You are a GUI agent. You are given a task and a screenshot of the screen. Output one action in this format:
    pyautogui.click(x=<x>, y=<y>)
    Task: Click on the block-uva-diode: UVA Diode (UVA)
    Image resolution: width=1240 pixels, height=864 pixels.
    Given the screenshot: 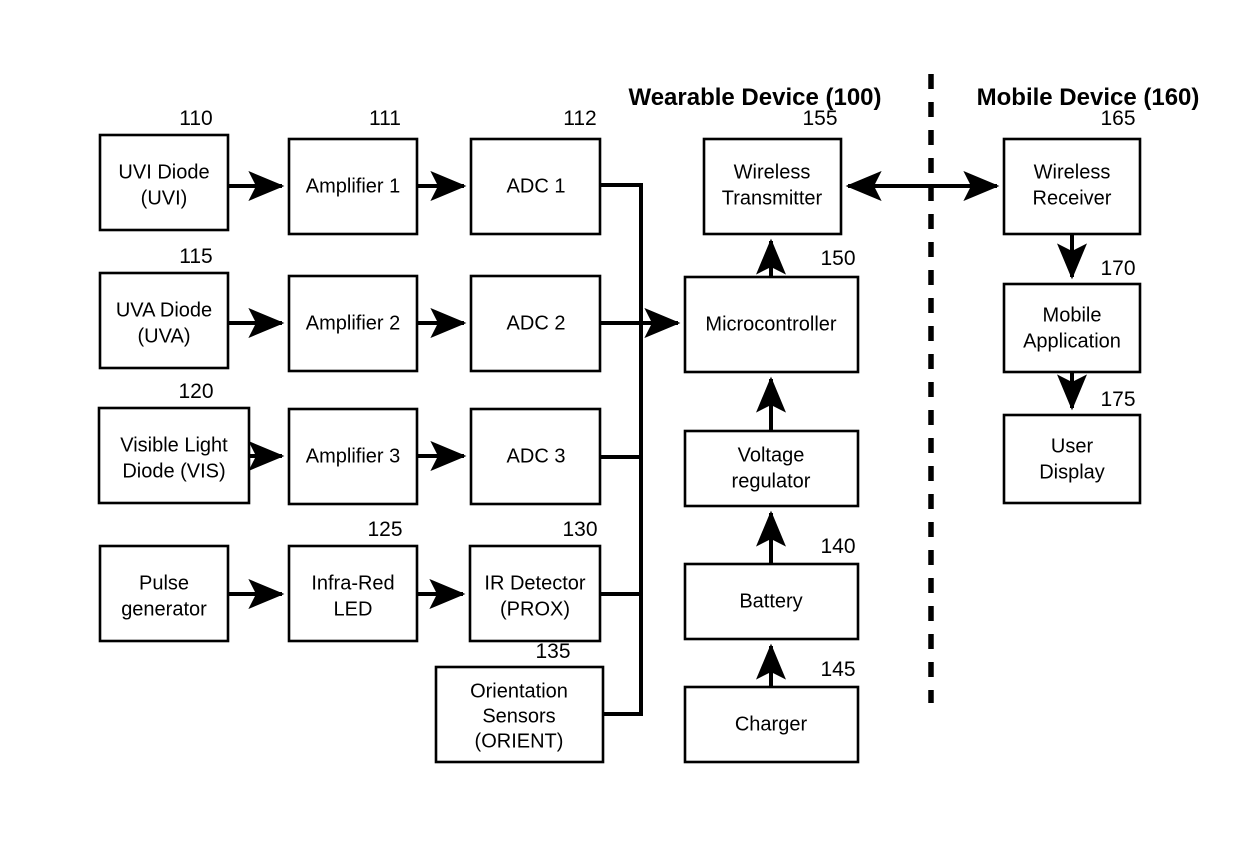 What is the action you would take?
    pyautogui.click(x=164, y=320)
    